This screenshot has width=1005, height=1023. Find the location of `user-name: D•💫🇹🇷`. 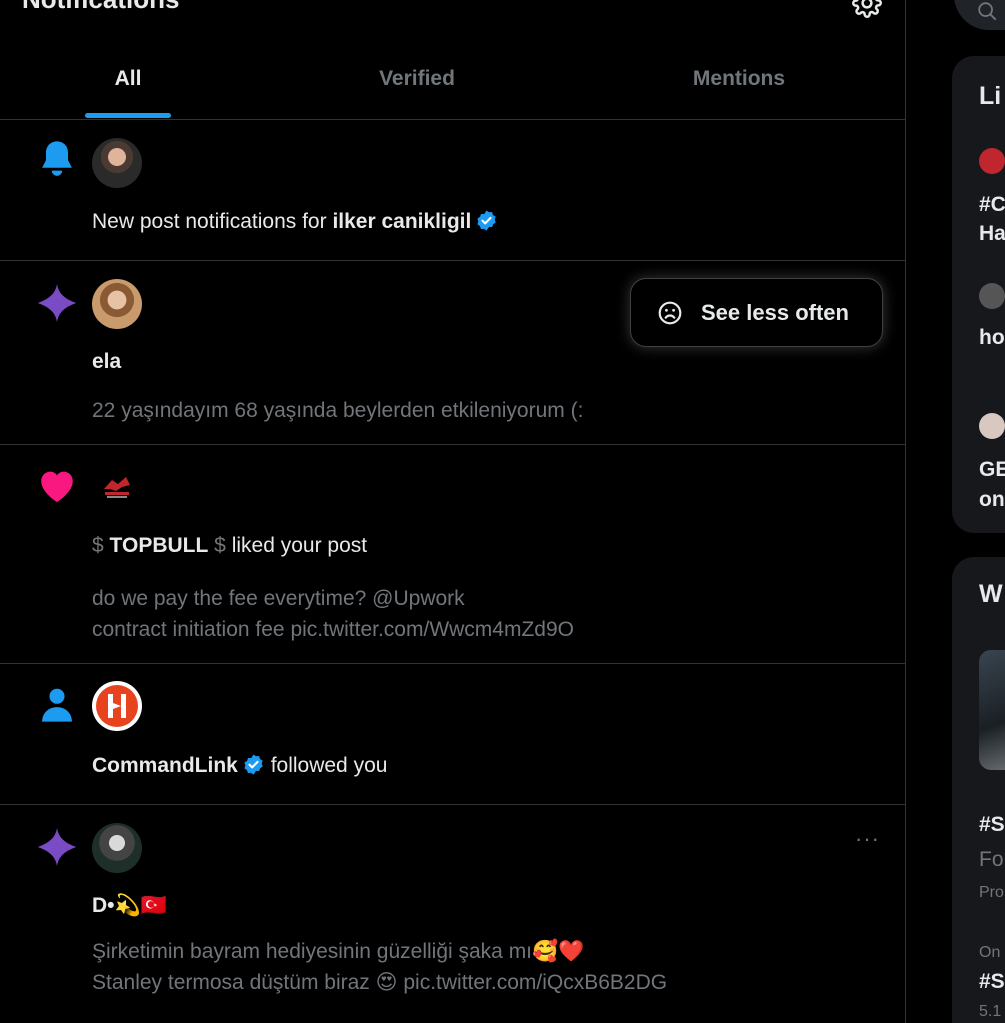

user-name: D•💫🇹🇷 is located at coordinates (129, 906).